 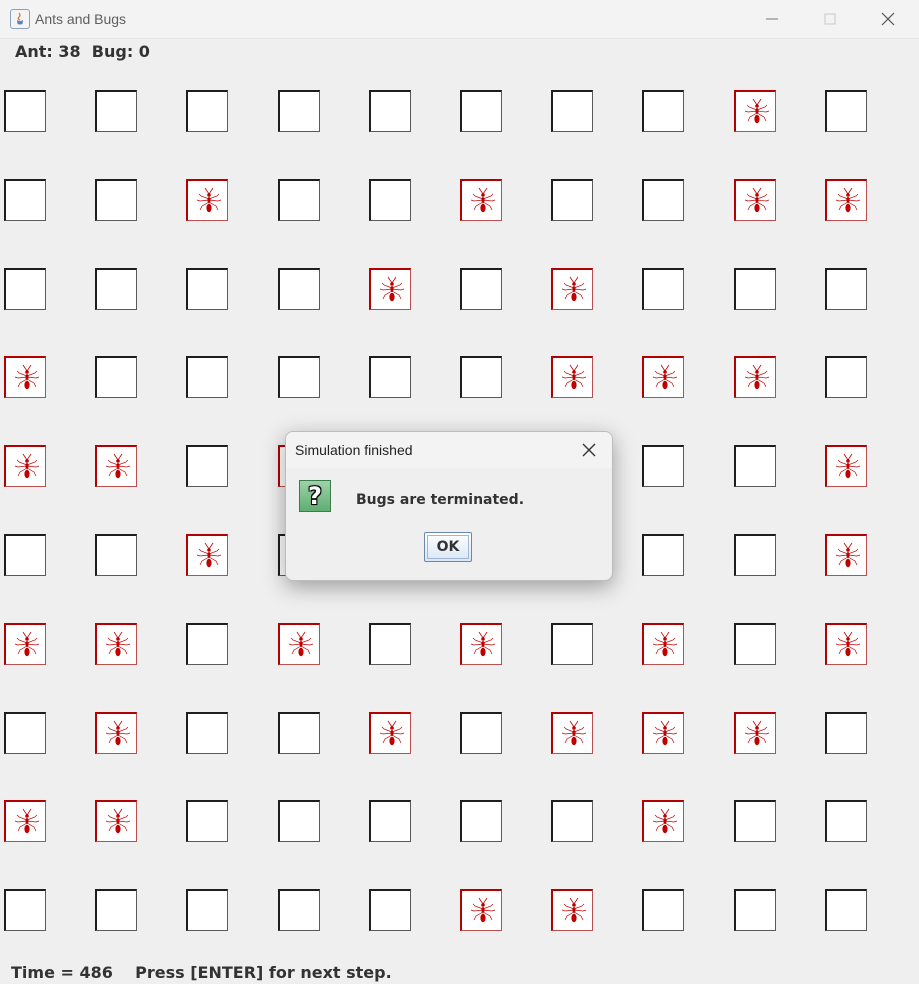 I want to click on ok-button: OK, so click(x=448, y=547).